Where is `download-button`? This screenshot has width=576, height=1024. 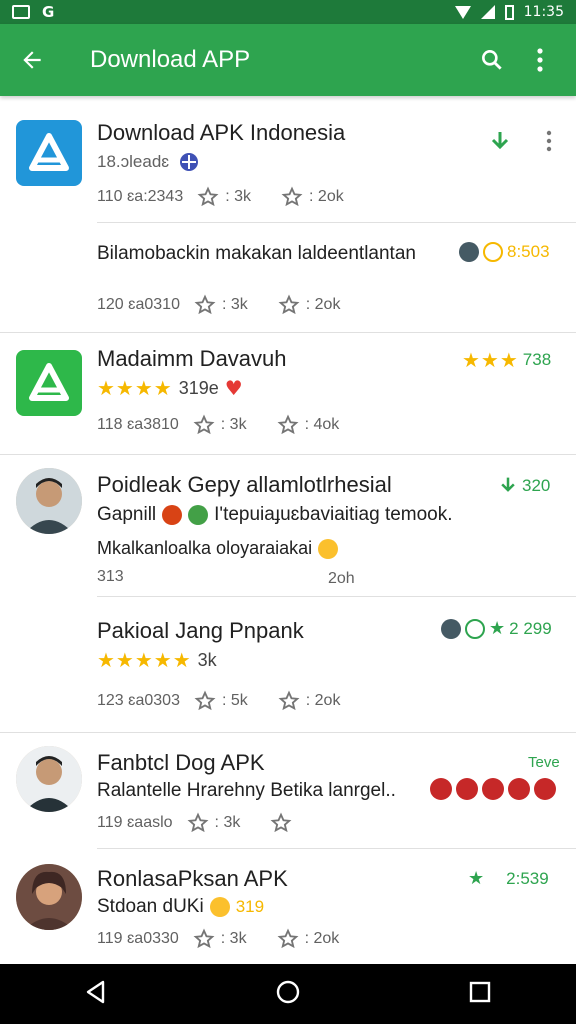
download-button is located at coordinates (500, 144).